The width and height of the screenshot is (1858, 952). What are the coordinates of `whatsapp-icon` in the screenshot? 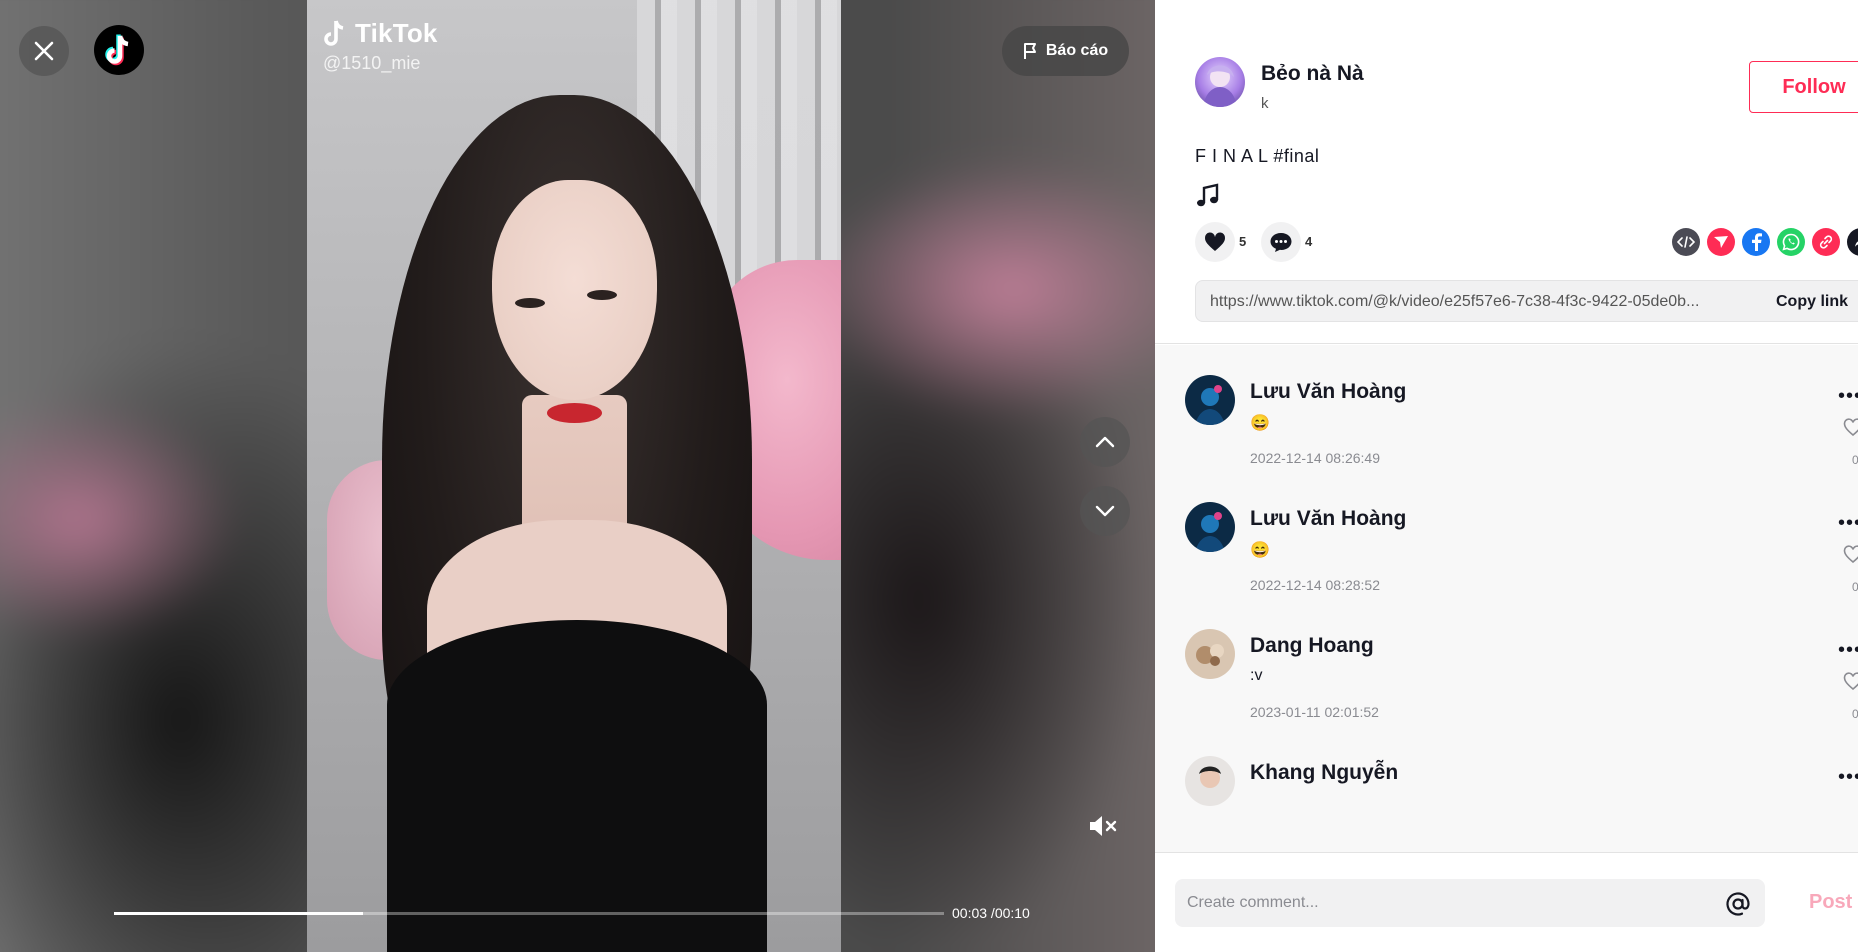 It's located at (1791, 242).